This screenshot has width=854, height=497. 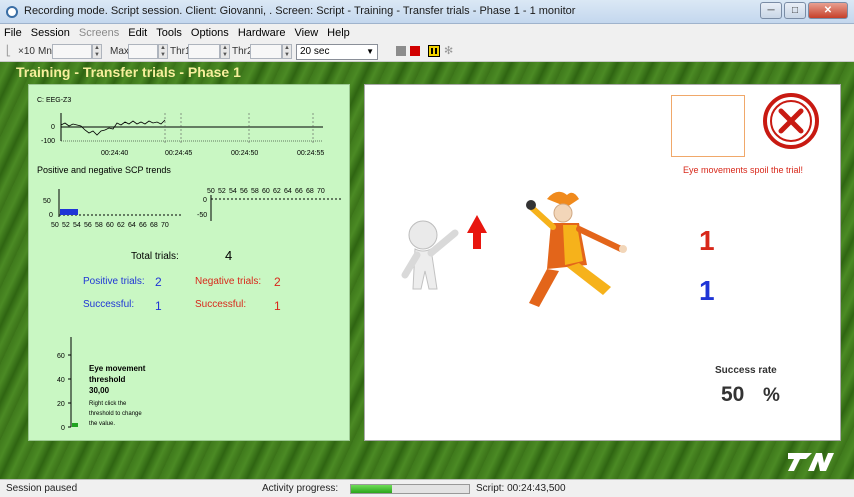 What do you see at coordinates (743, 170) in the screenshot?
I see `eye-movement-warning: Eye movements spoil the trial!` at bounding box center [743, 170].